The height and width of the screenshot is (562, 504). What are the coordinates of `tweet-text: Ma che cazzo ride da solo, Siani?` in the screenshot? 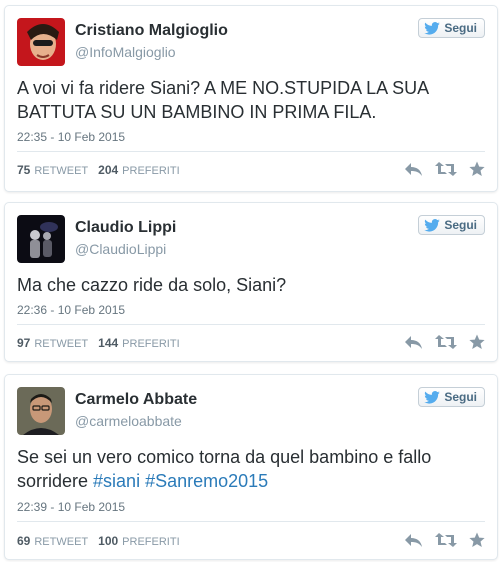 It's located at (251, 285).